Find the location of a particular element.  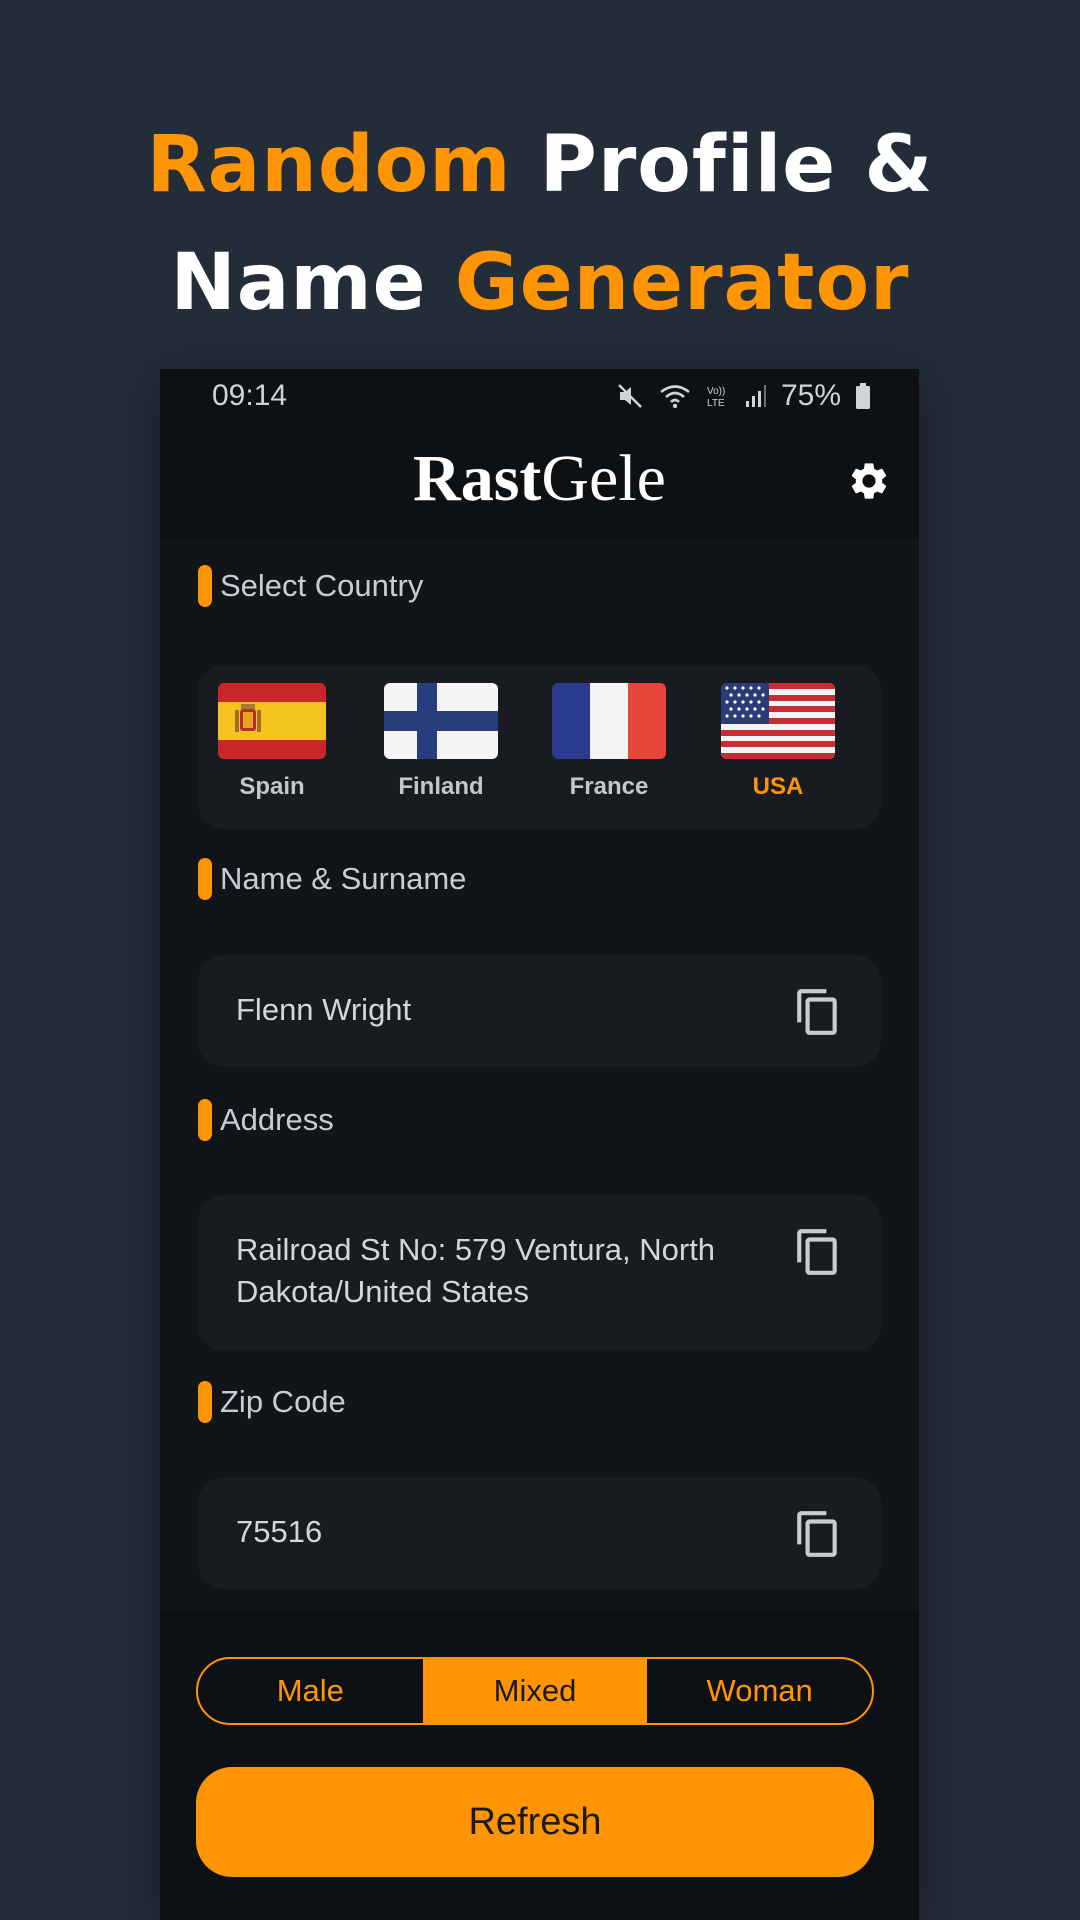

gender-option-mixed: Mixed is located at coordinates (535, 1691).